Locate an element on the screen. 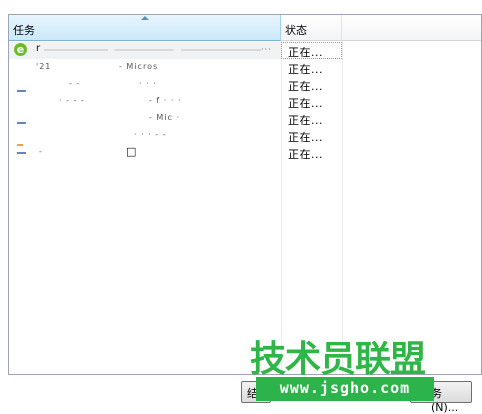 This screenshot has width=482, height=414. task-name-fragment: □ is located at coordinates (131, 151).